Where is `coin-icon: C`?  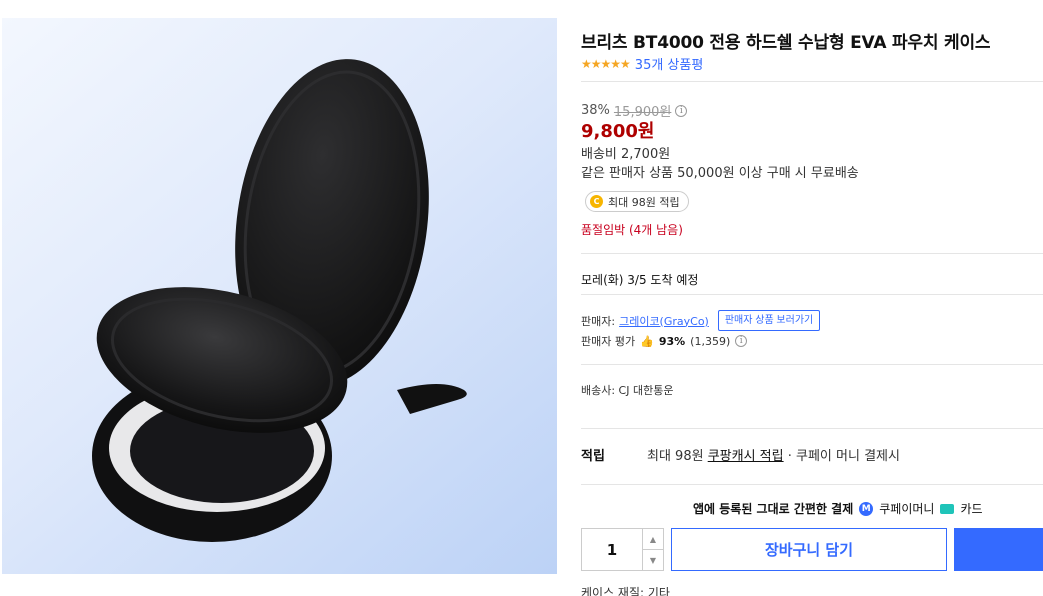 coin-icon: C is located at coordinates (596, 201).